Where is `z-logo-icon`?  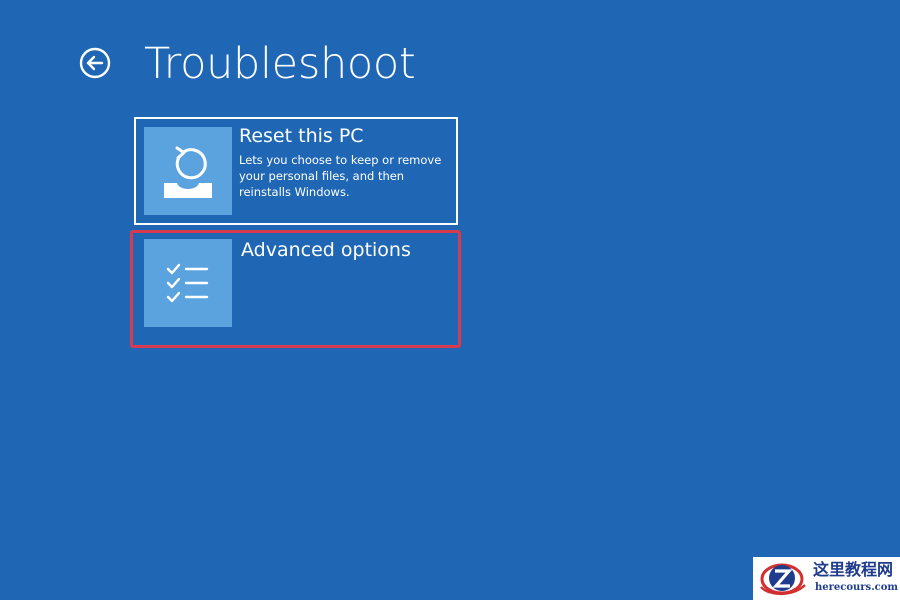 z-logo-icon is located at coordinates (783, 579).